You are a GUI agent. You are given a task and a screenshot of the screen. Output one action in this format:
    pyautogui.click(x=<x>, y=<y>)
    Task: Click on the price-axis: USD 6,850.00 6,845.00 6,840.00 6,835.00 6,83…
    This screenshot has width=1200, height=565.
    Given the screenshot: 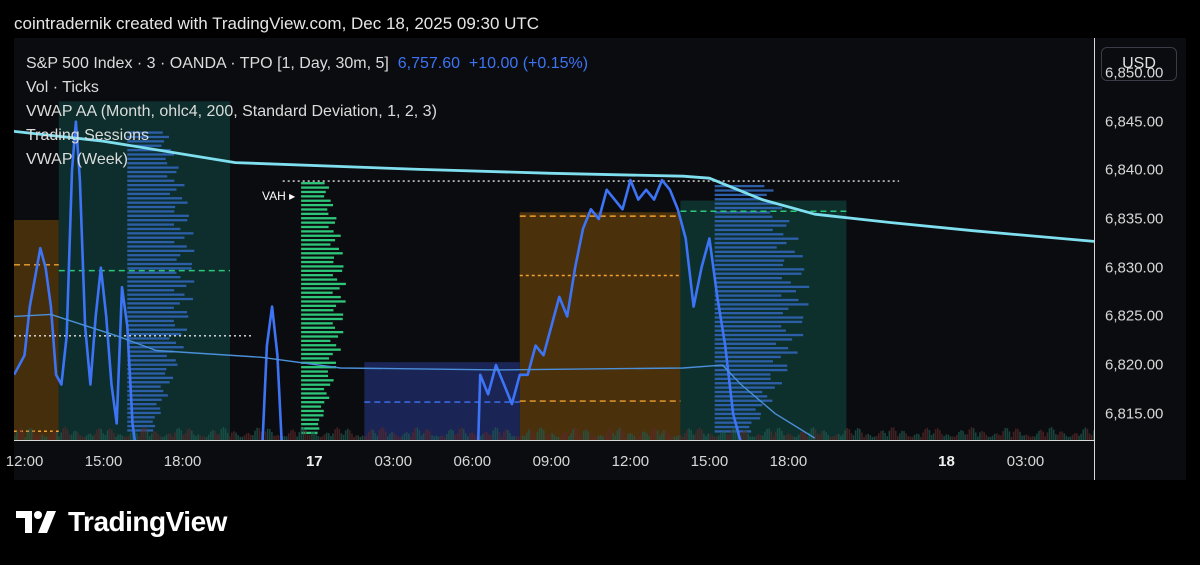 What is the action you would take?
    pyautogui.click(x=1140, y=259)
    